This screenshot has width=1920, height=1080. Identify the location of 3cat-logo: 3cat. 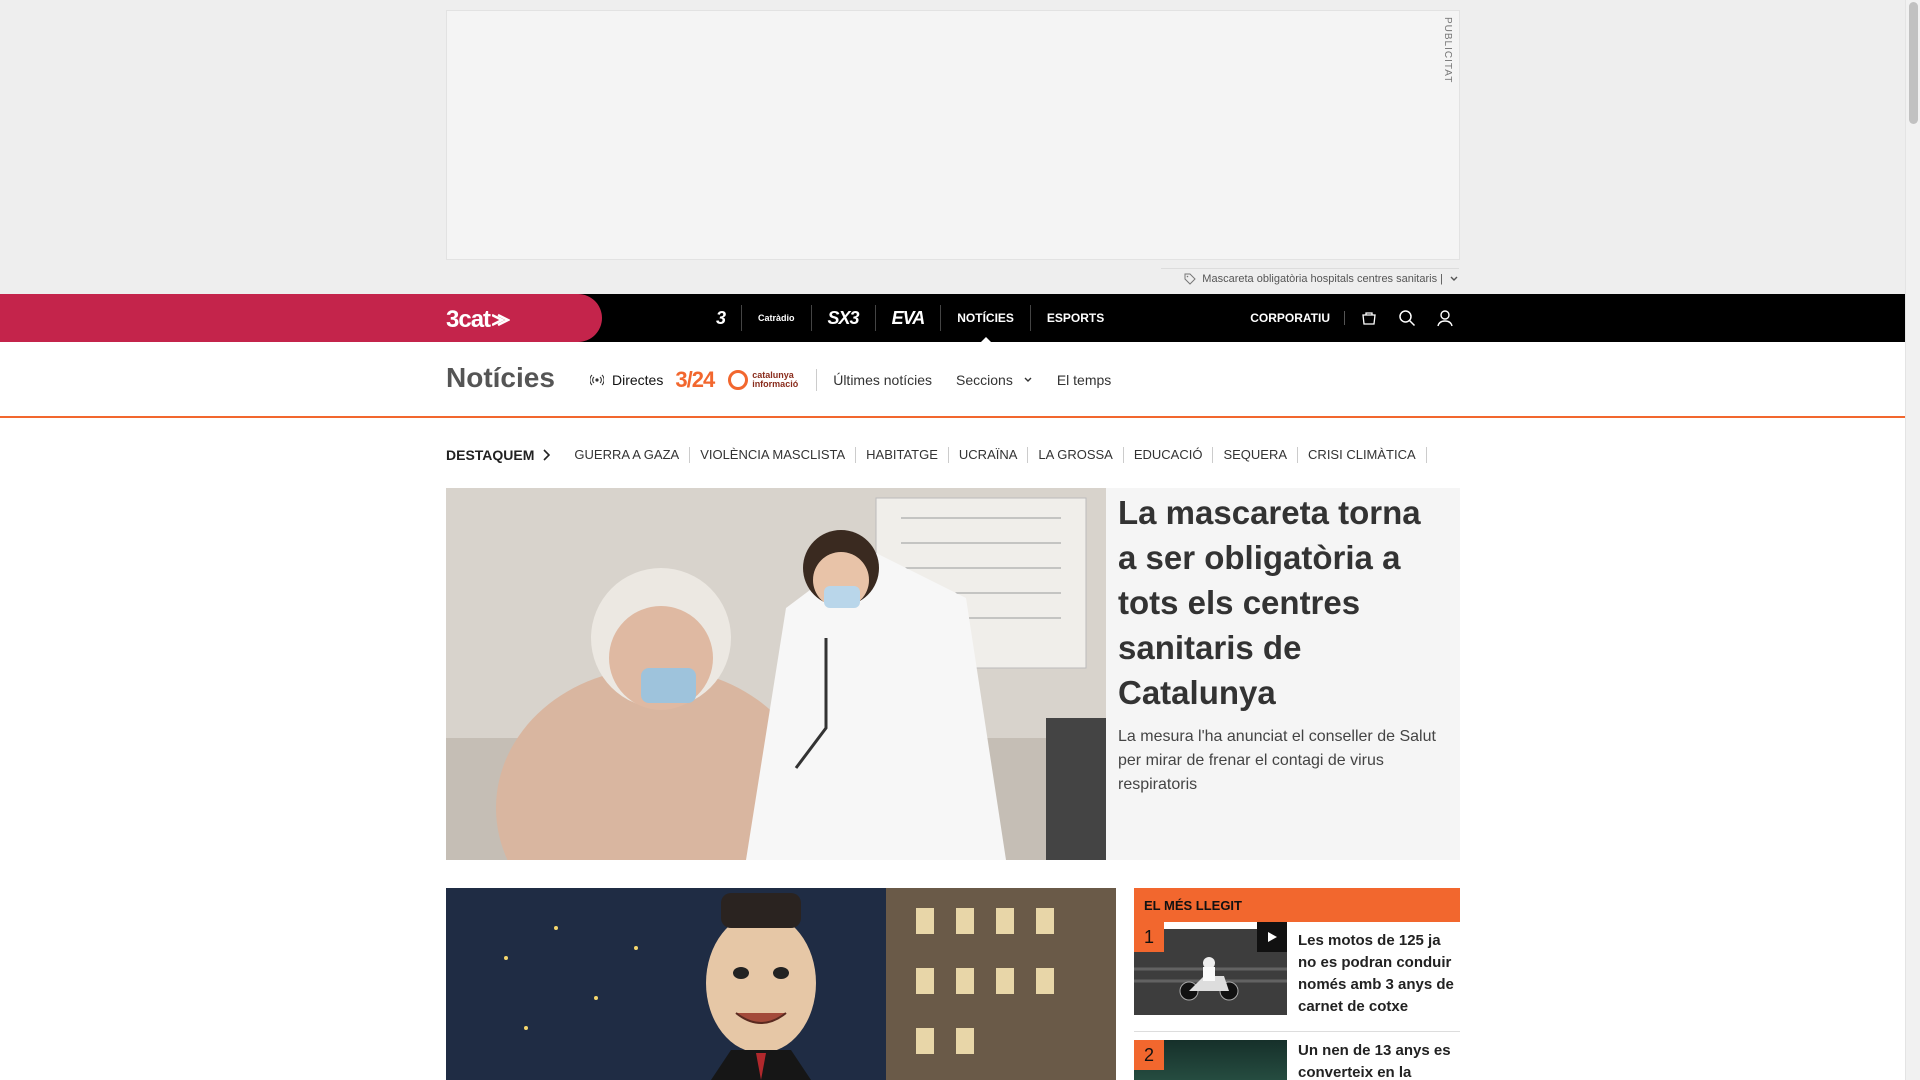
(478, 320).